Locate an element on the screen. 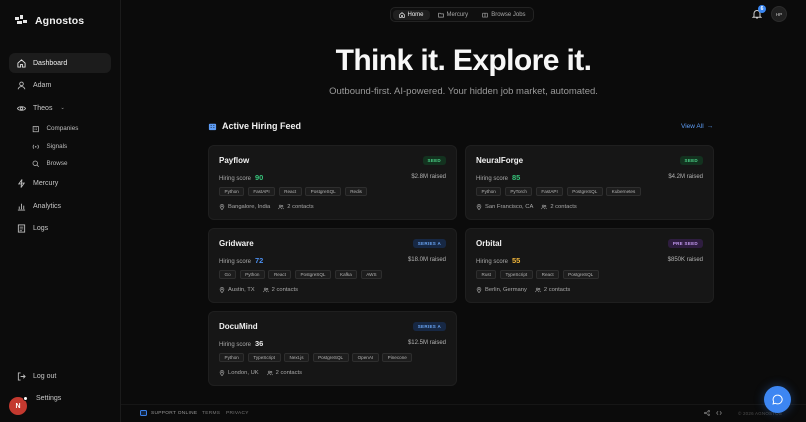 The image size is (806, 422). logout-icon is located at coordinates (21, 376).